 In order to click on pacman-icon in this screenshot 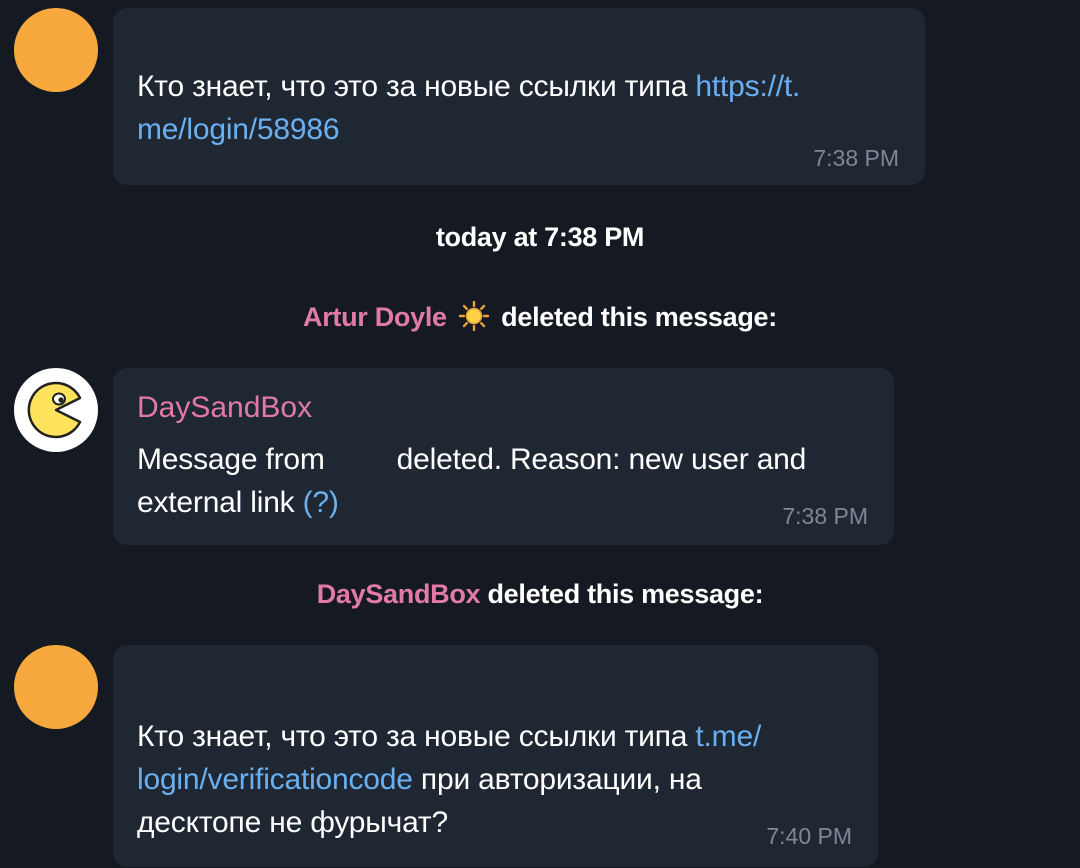, I will do `click(54, 410)`.